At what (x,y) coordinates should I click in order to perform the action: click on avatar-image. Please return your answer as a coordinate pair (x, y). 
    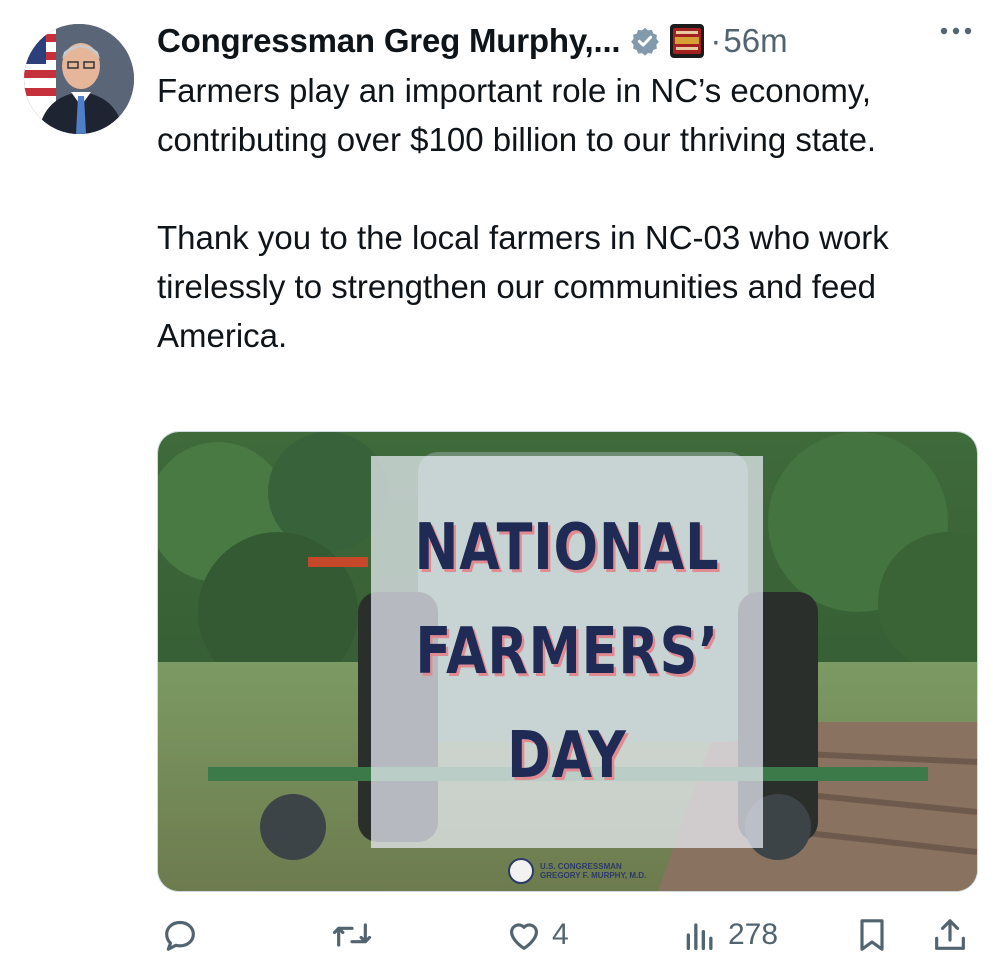
    Looking at the image, I should click on (79, 79).